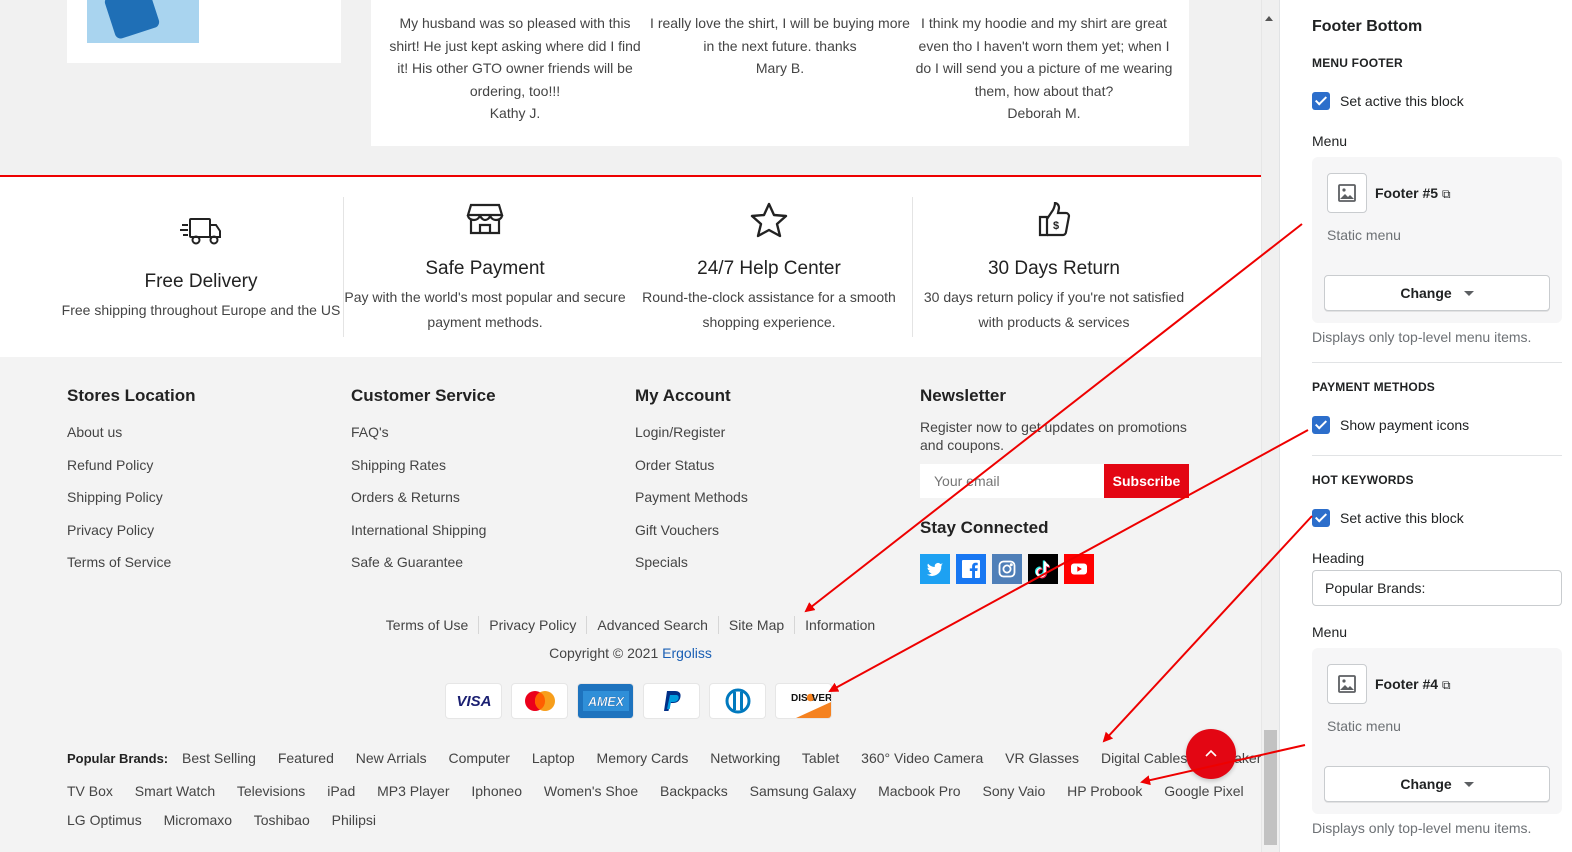  What do you see at coordinates (691, 505) in the screenshot?
I see `footer-link: Payment Methods` at bounding box center [691, 505].